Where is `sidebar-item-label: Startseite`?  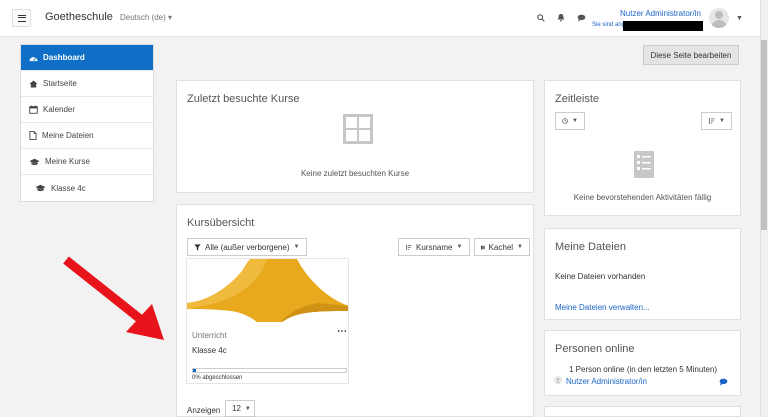
sidebar-item-label: Startseite is located at coordinates (60, 83).